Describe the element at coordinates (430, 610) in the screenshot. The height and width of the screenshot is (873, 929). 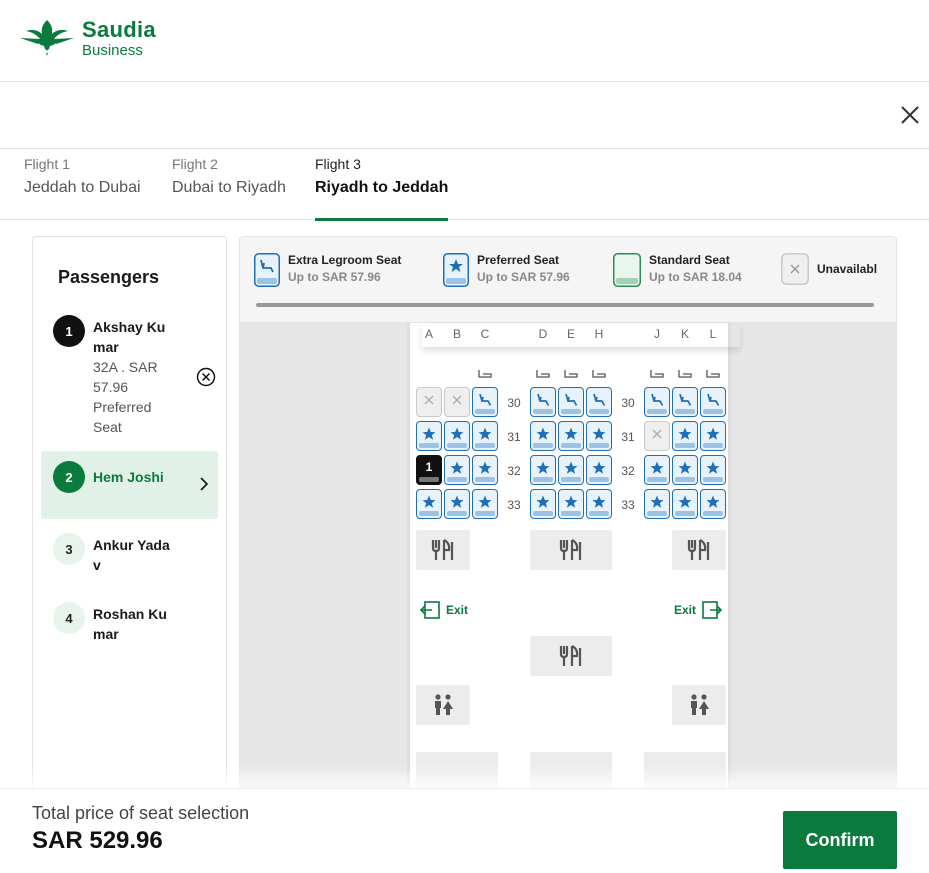
I see `exit-left-icon` at that location.